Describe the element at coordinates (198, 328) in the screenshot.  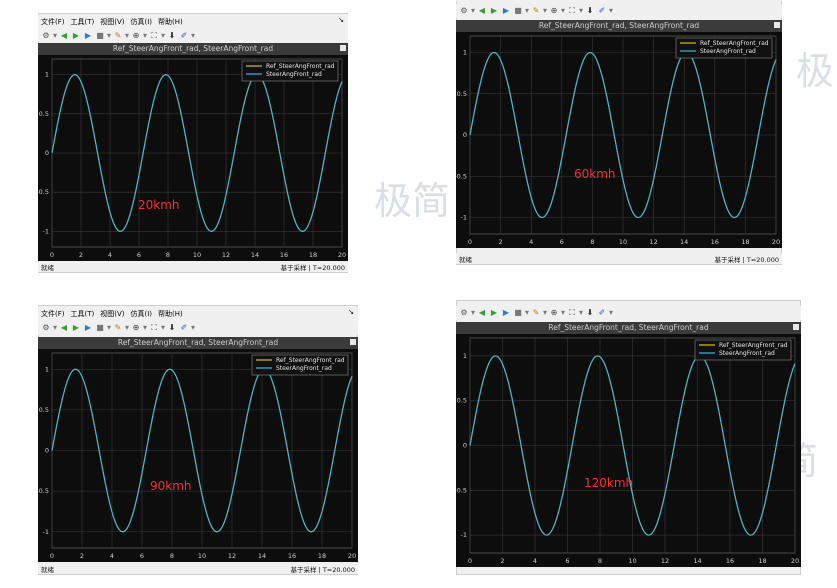
I see `toolbar: ⚙ ▾ ◀ ▶ ▶ ■ ▾ ✎ ▾ ⊕ ▾ ⛶ ▾ ⬇ ✐ ▾` at that location.